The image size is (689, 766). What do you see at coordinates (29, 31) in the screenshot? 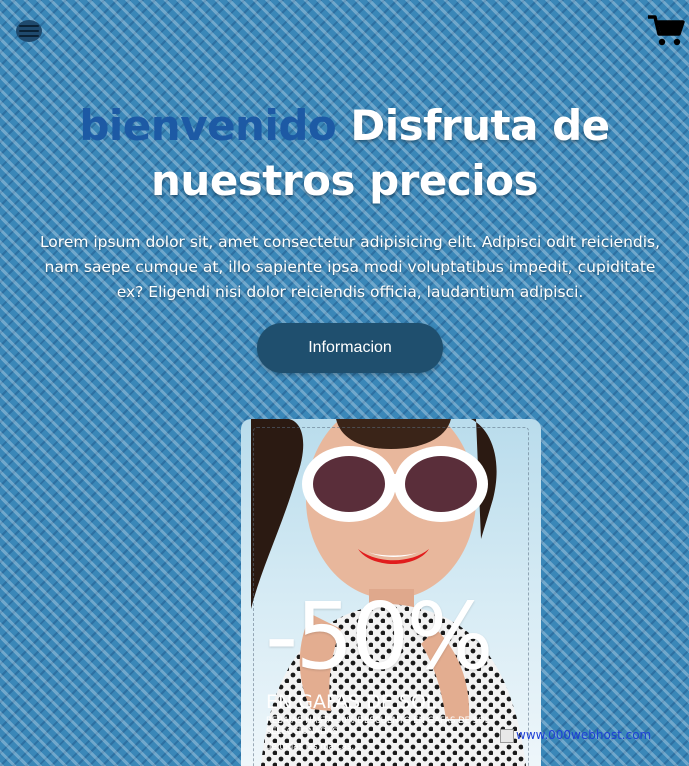
I see `menu-button` at bounding box center [29, 31].